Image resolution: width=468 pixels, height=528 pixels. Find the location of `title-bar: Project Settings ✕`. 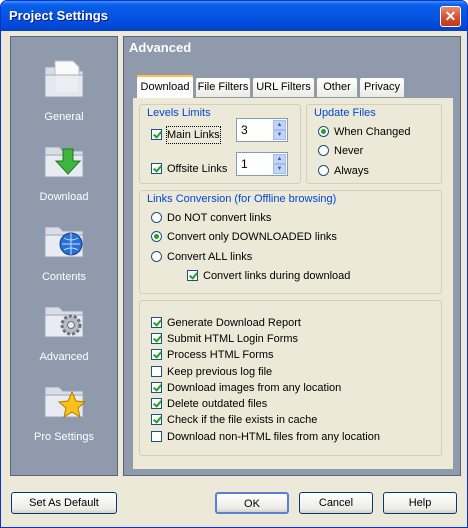

title-bar: Project Settings ✕ is located at coordinates (234, 16).